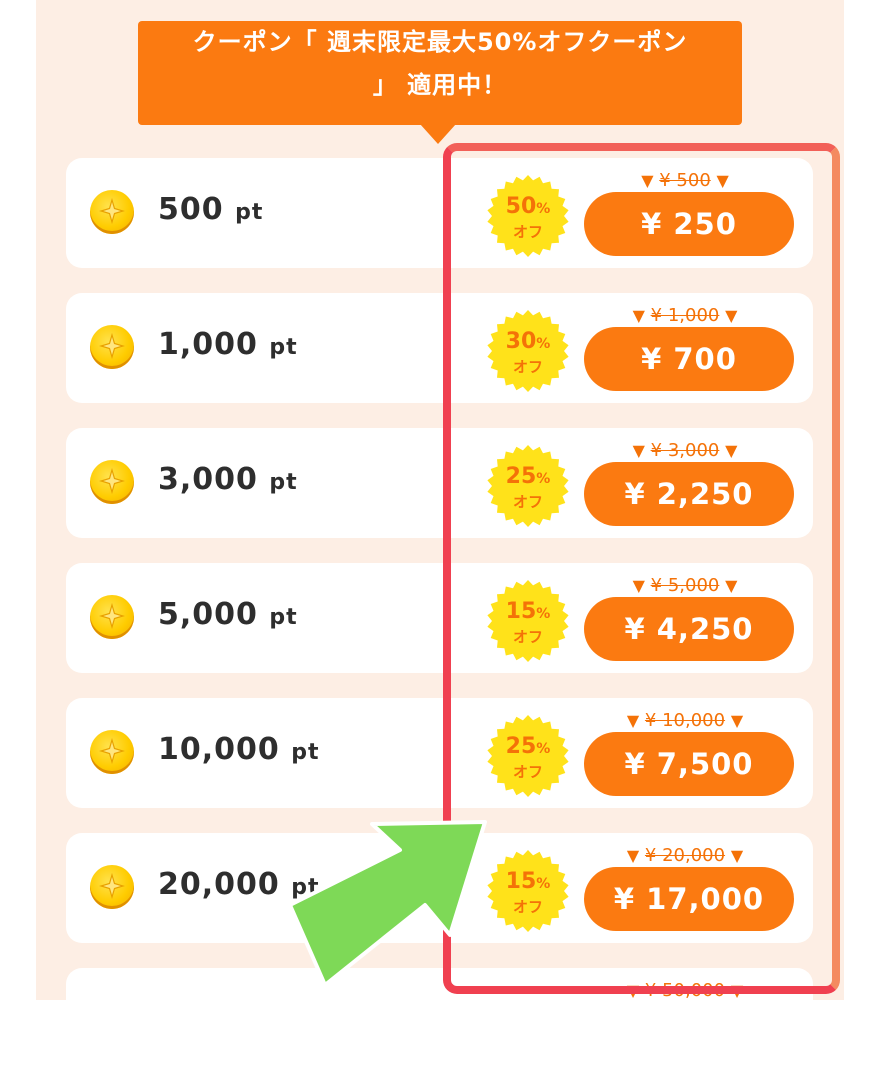  What do you see at coordinates (685, 585) in the screenshot?
I see `original-price: ▼ ¥ 5,000 ▼` at bounding box center [685, 585].